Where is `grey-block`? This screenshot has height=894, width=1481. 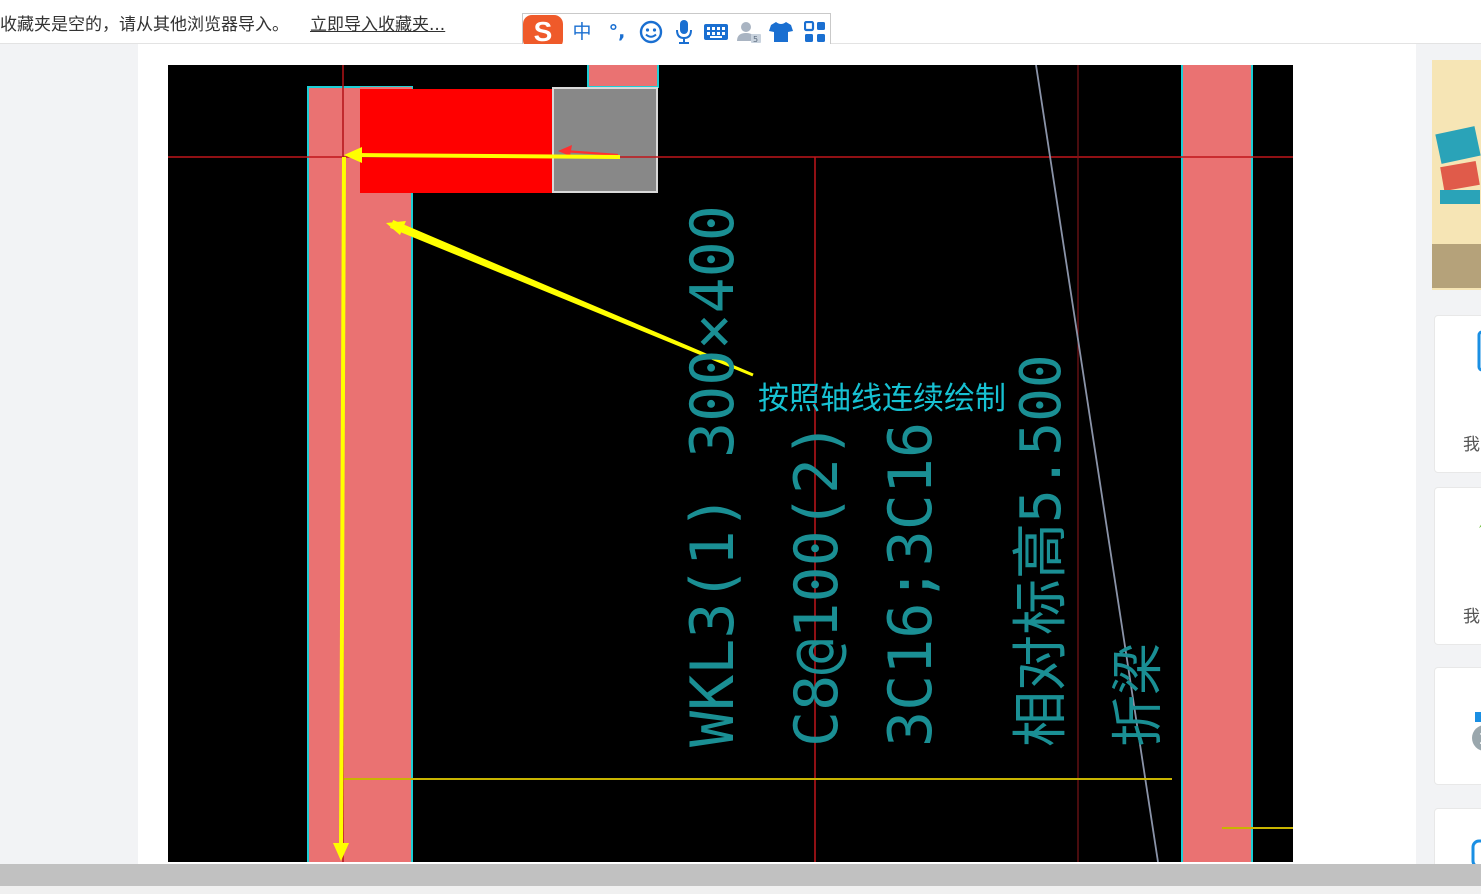
grey-block is located at coordinates (605, 140).